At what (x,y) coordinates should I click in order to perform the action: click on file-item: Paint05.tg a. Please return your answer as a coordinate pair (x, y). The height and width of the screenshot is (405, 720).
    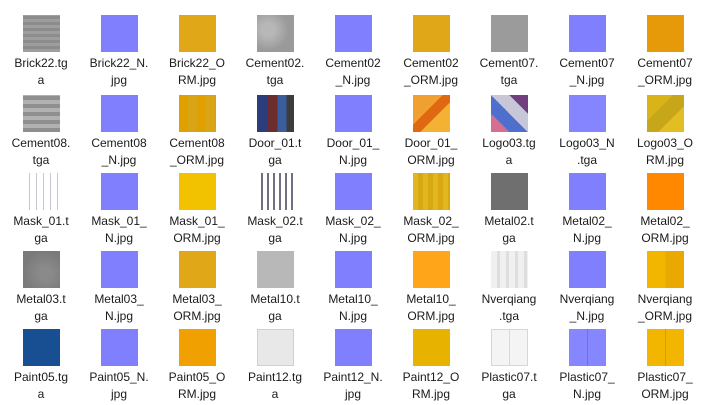
    Looking at the image, I should click on (41, 358).